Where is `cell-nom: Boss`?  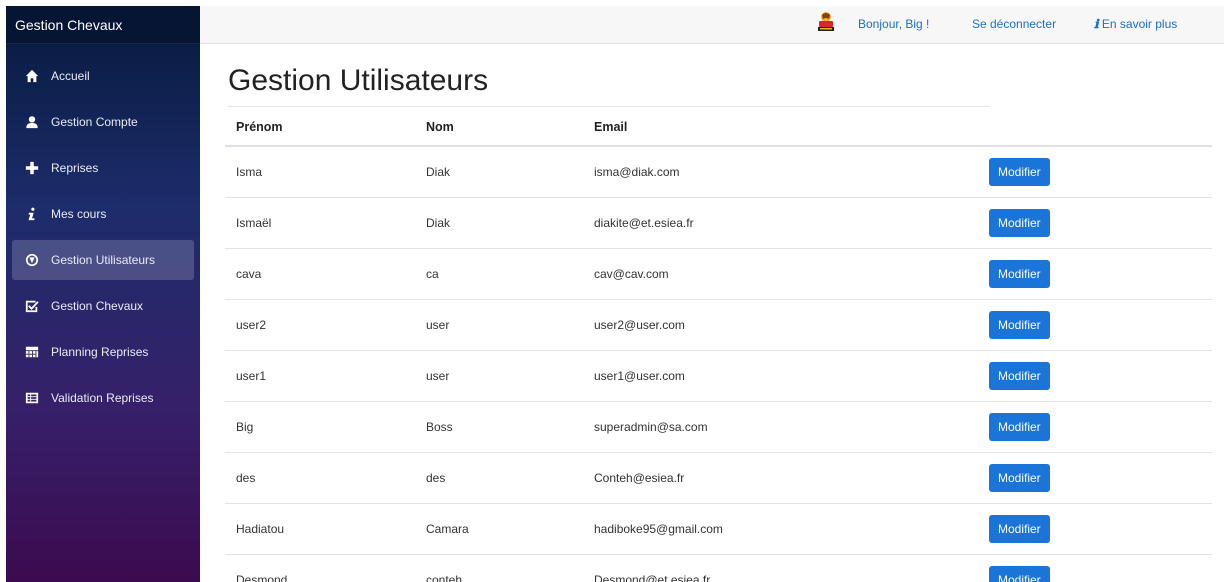
cell-nom: Boss is located at coordinates (499, 426).